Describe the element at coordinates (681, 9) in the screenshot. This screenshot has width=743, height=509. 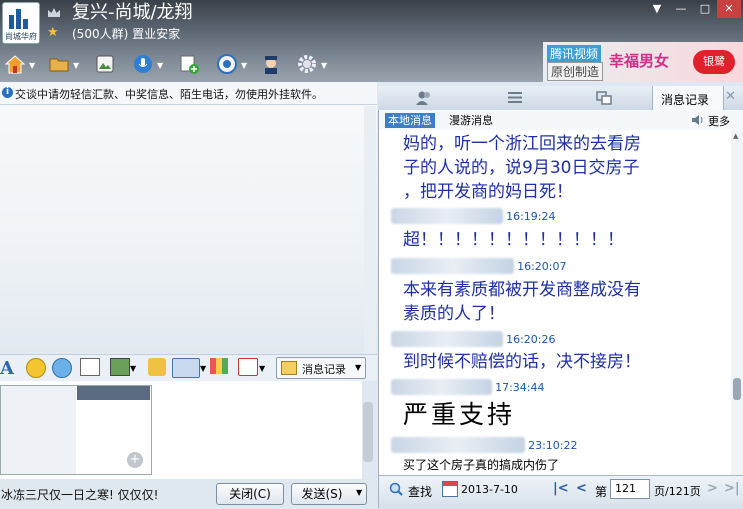
I see `minimize-button: —` at that location.